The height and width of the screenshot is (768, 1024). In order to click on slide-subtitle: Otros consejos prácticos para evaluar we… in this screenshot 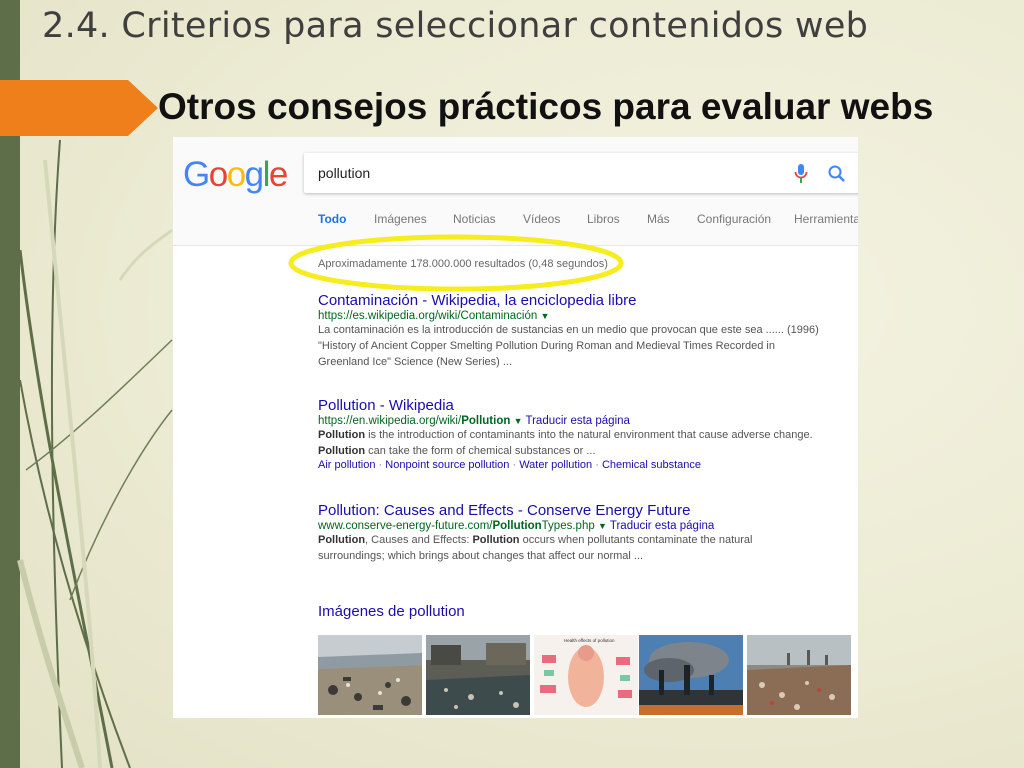, I will do `click(546, 106)`.